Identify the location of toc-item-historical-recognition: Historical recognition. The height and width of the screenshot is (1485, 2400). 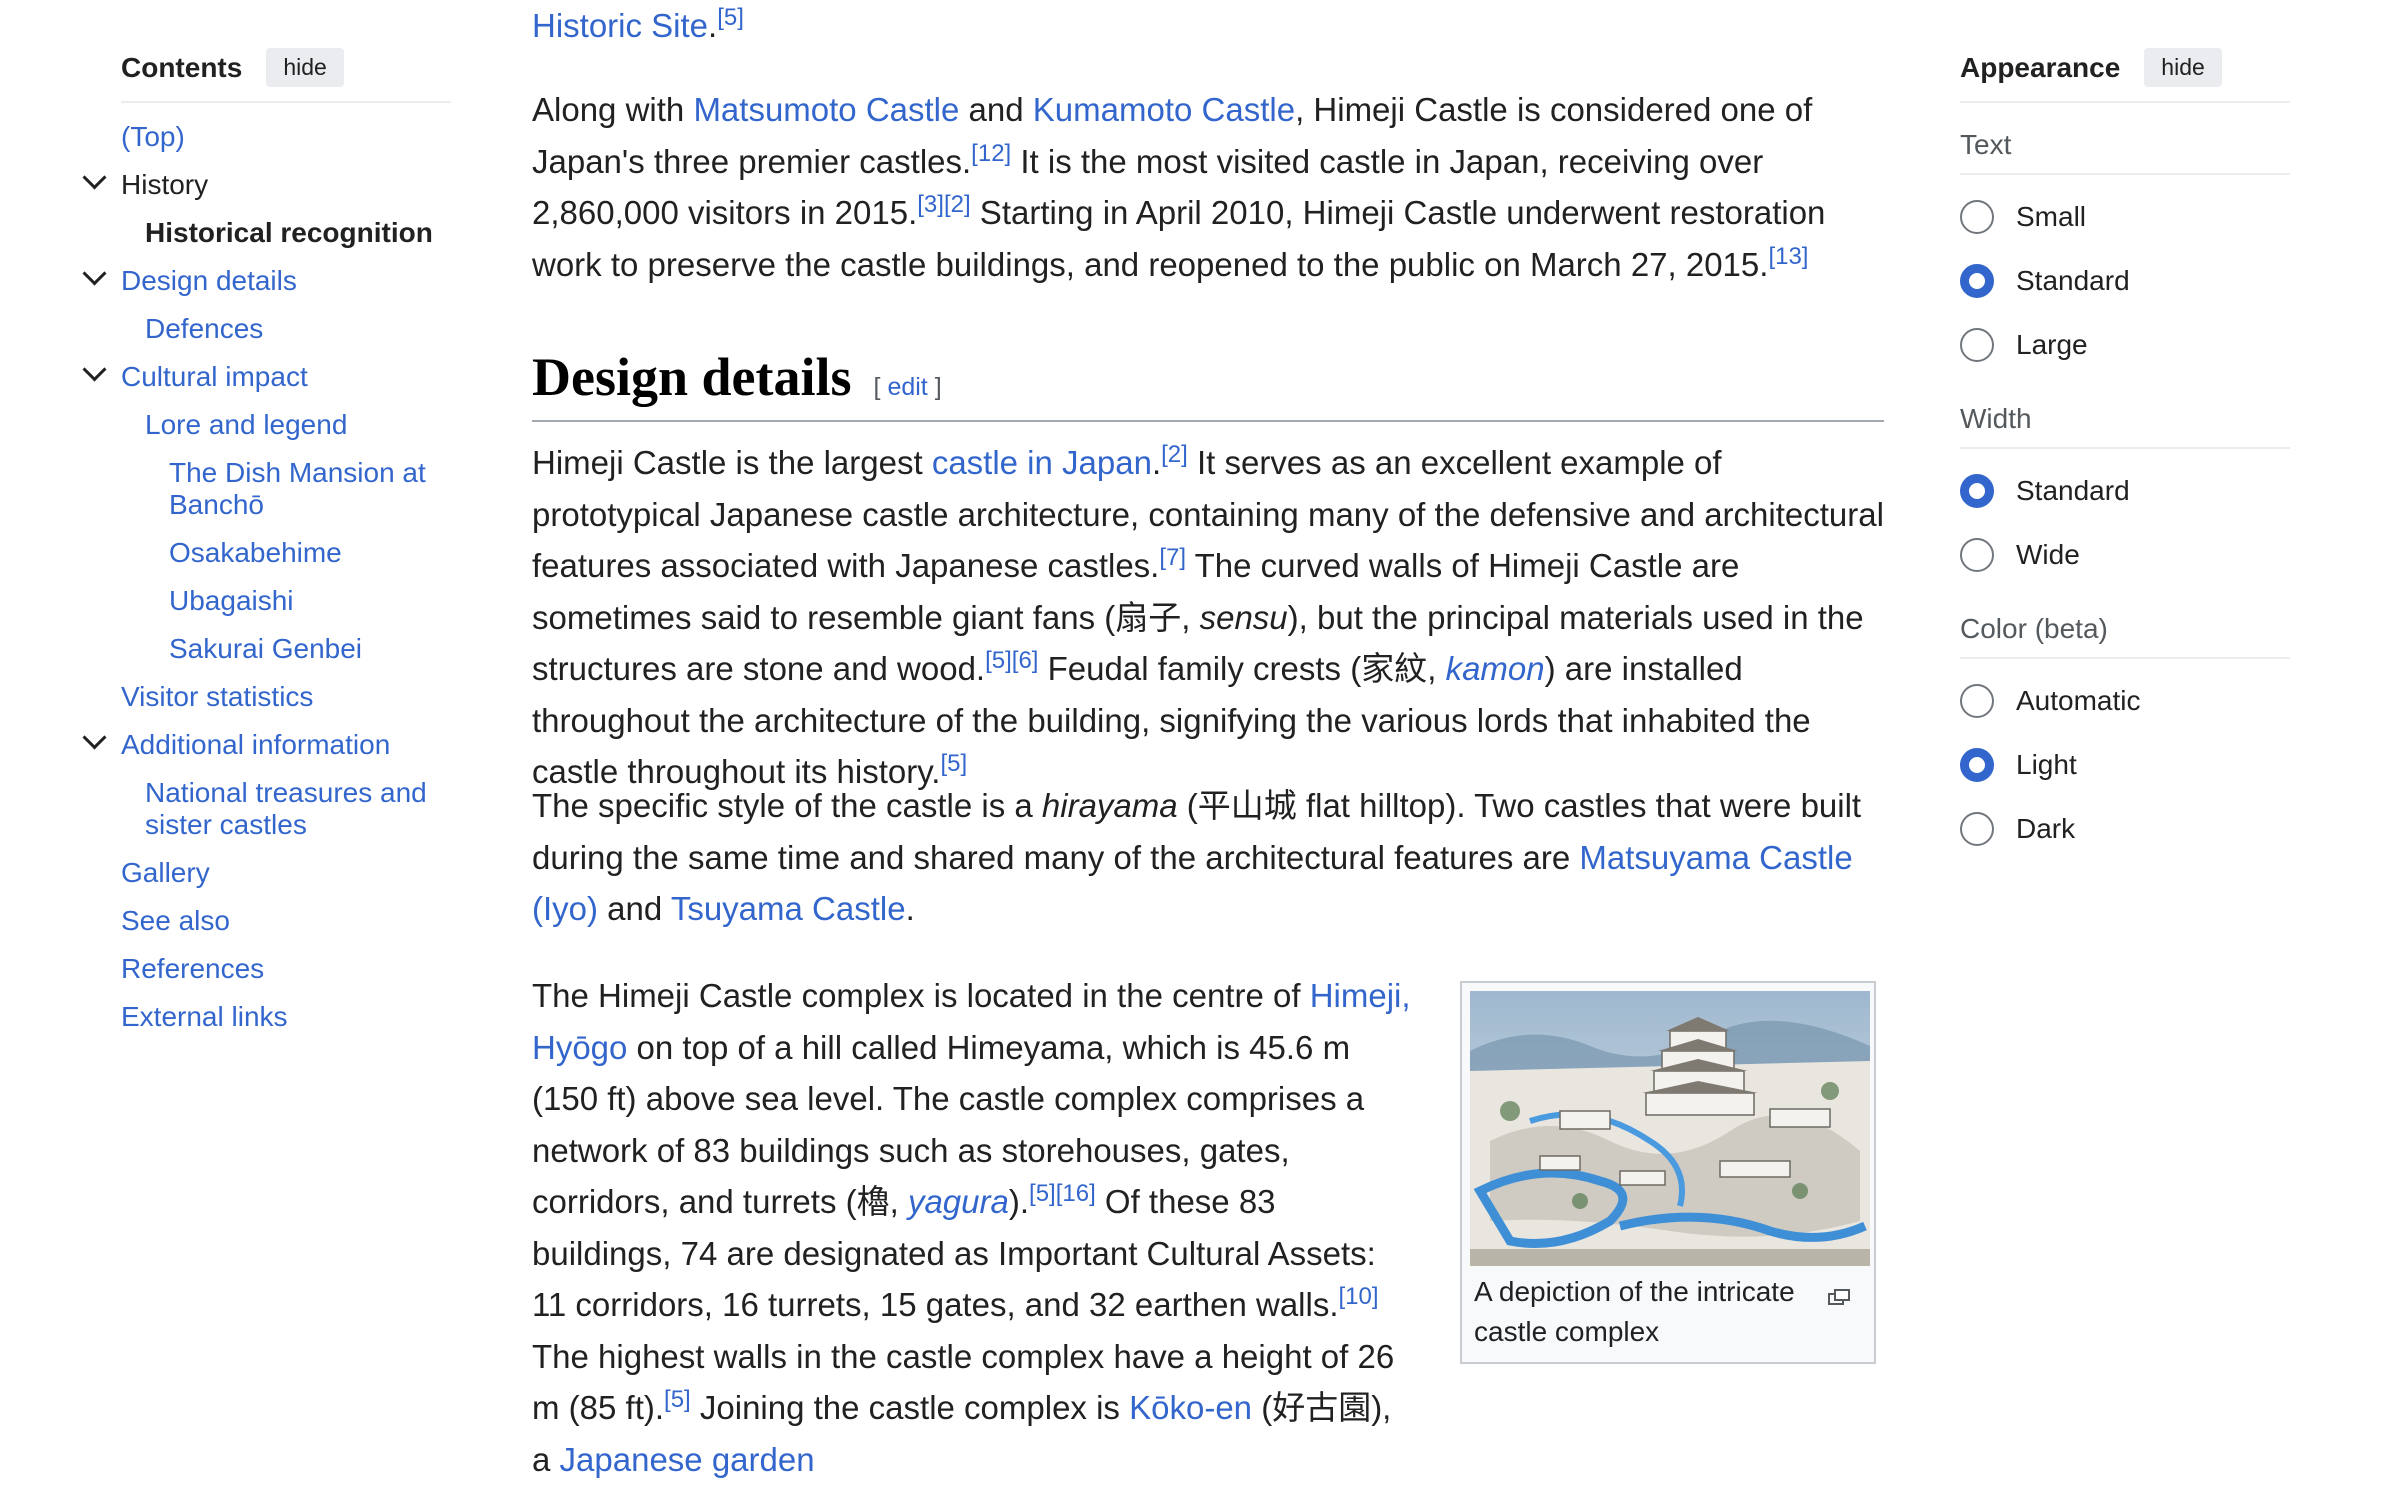
(286, 233).